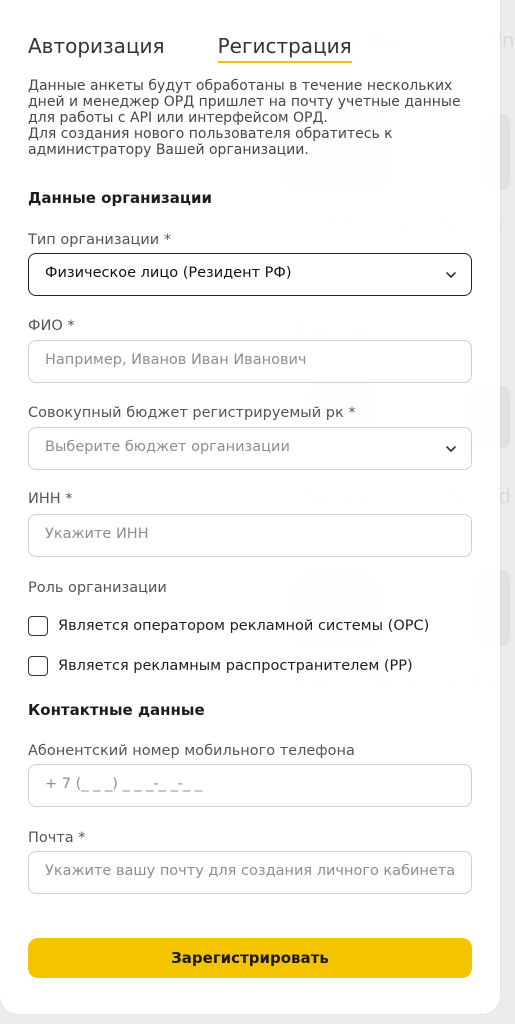  Describe the element at coordinates (192, 413) in the screenshot. I see `budget-label: Совокупный бюджет регистрируемый рк *` at that location.